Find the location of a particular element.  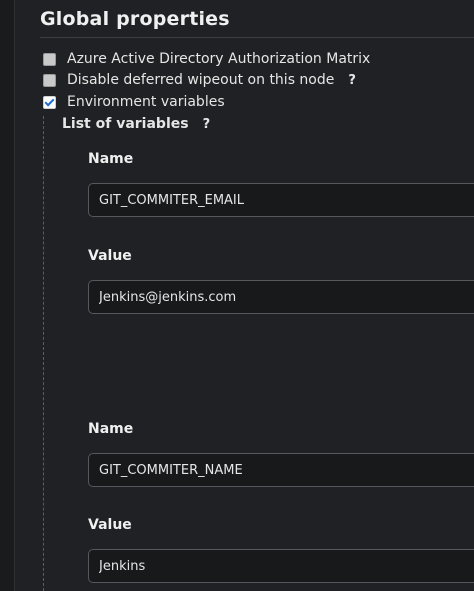

checkbox-disable-deferred-wipeout is located at coordinates (49, 80).